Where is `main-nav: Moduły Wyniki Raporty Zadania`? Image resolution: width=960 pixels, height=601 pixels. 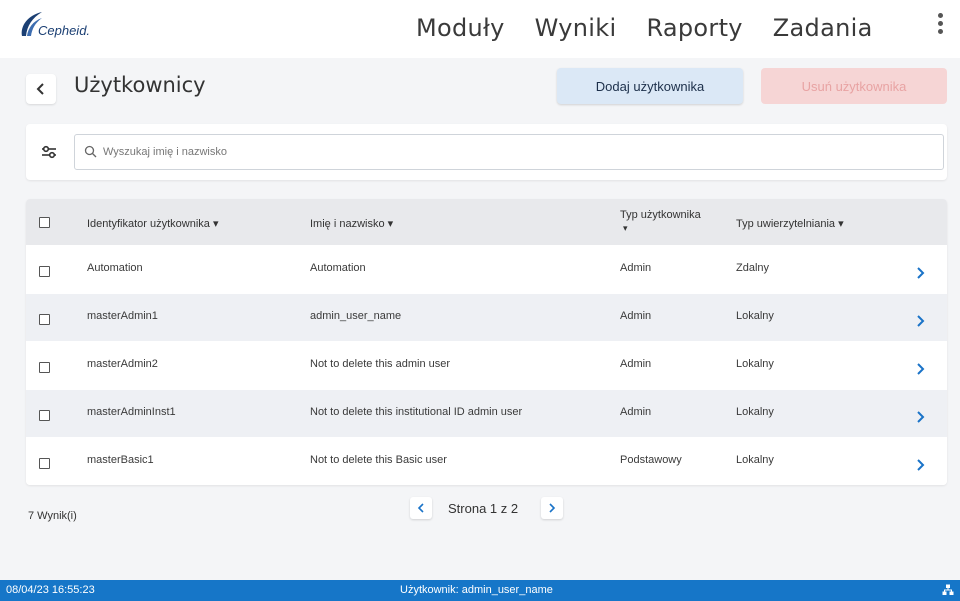
main-nav: Moduły Wyniki Raporty Zadania is located at coordinates (659, 28).